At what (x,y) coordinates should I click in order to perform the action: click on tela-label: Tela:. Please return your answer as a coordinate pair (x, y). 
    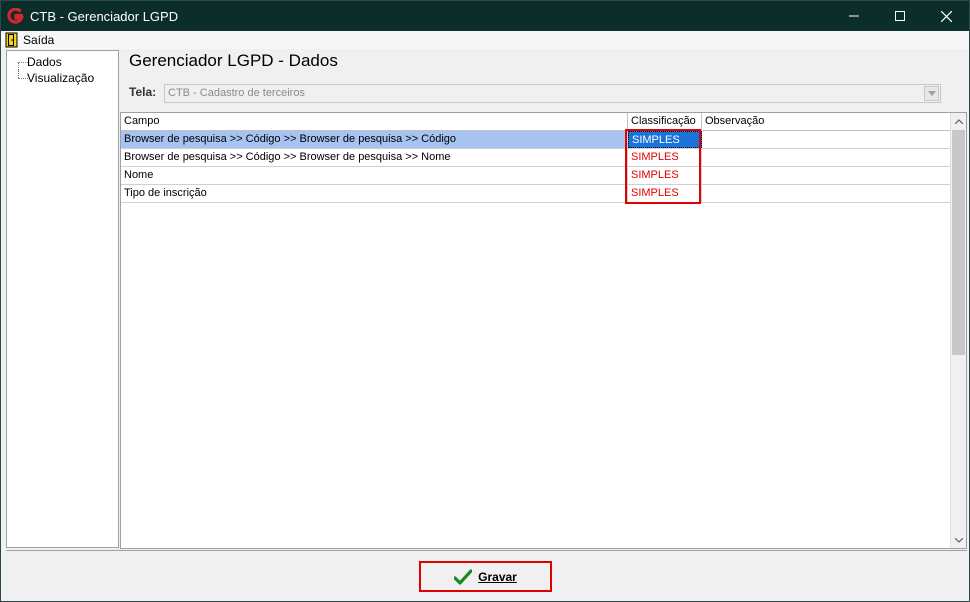
    Looking at the image, I should click on (143, 92).